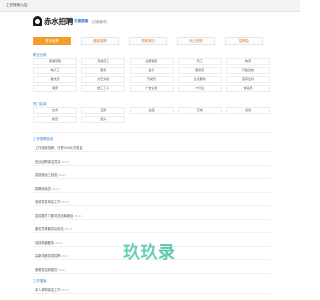  I want to click on window-title-bar: 工作搜索公告, so click(150, 6).